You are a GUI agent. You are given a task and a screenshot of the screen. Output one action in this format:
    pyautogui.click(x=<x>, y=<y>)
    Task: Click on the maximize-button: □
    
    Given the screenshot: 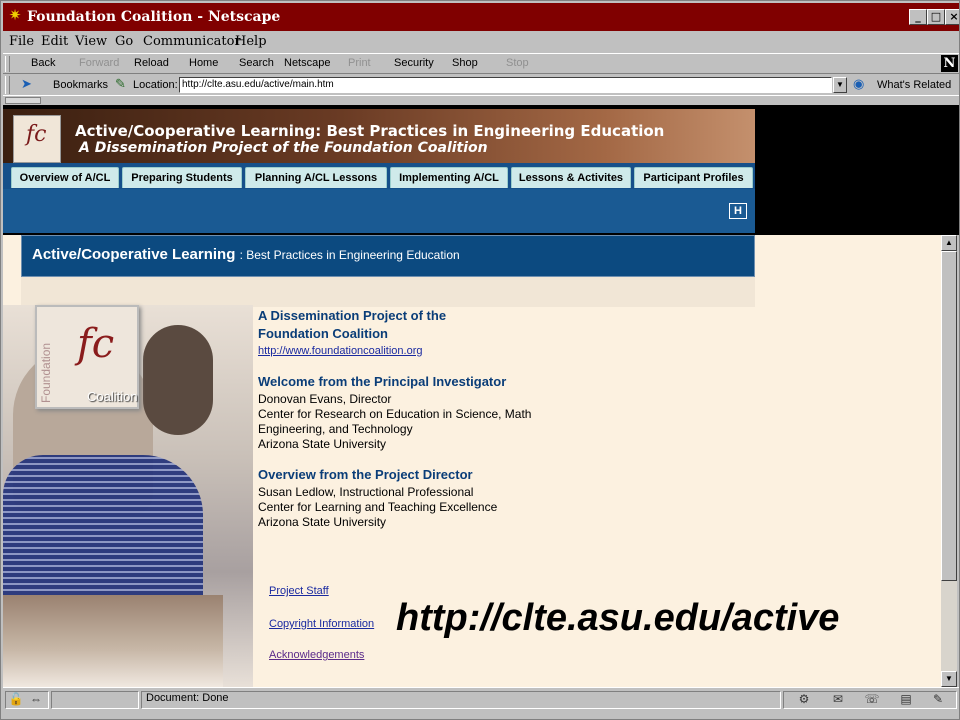 What is the action you would take?
    pyautogui.click(x=936, y=17)
    